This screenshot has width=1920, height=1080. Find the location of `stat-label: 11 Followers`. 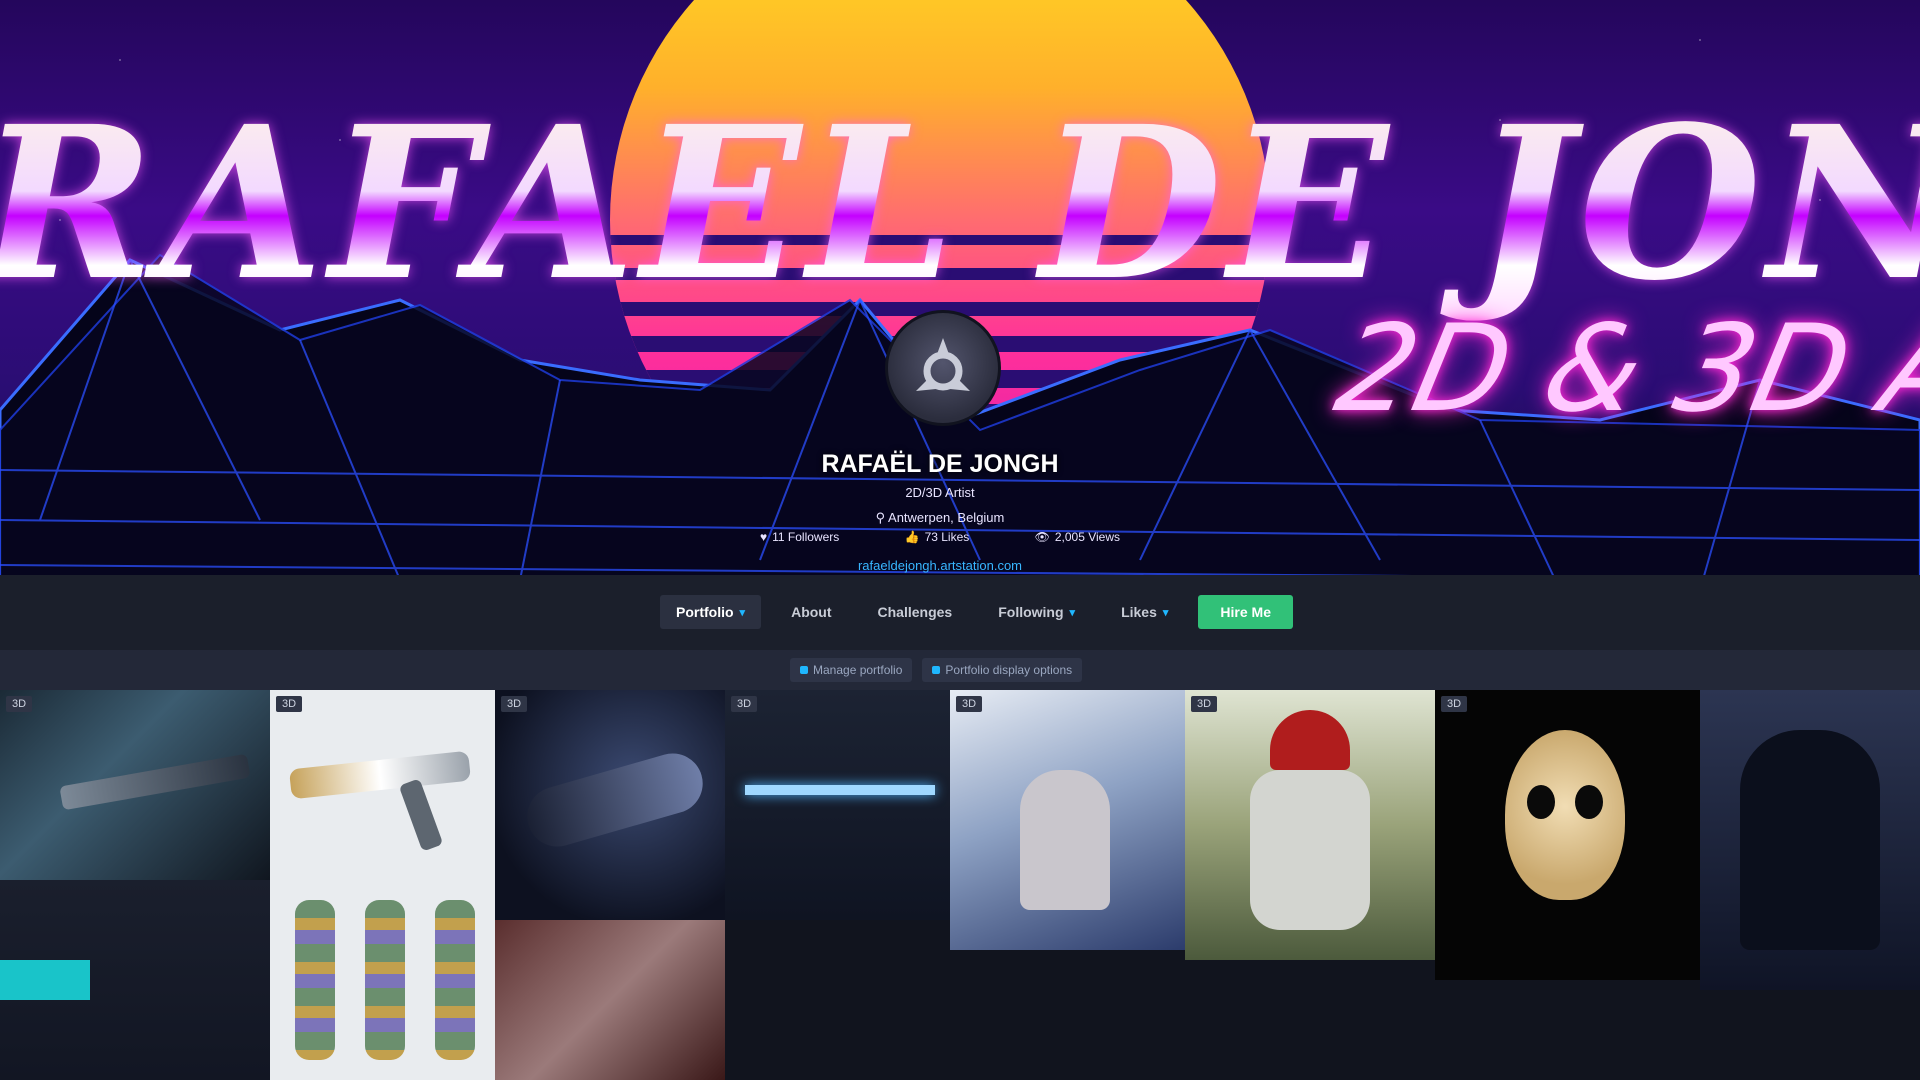

stat-label: 11 Followers is located at coordinates (806, 537).